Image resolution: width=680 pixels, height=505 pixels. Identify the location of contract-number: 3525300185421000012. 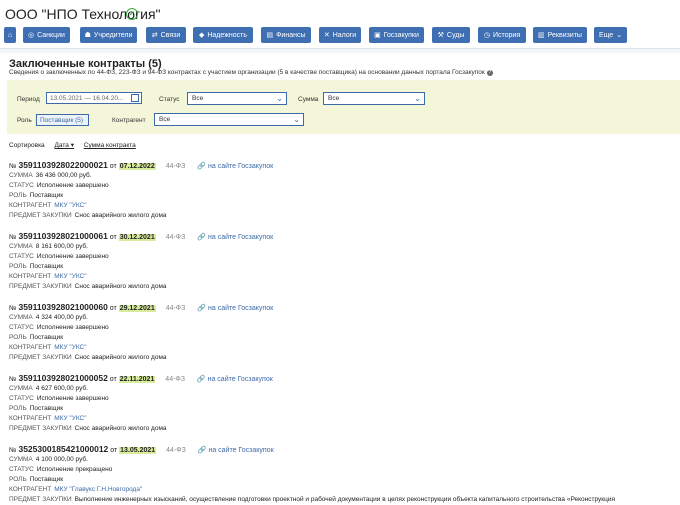
(63, 449).